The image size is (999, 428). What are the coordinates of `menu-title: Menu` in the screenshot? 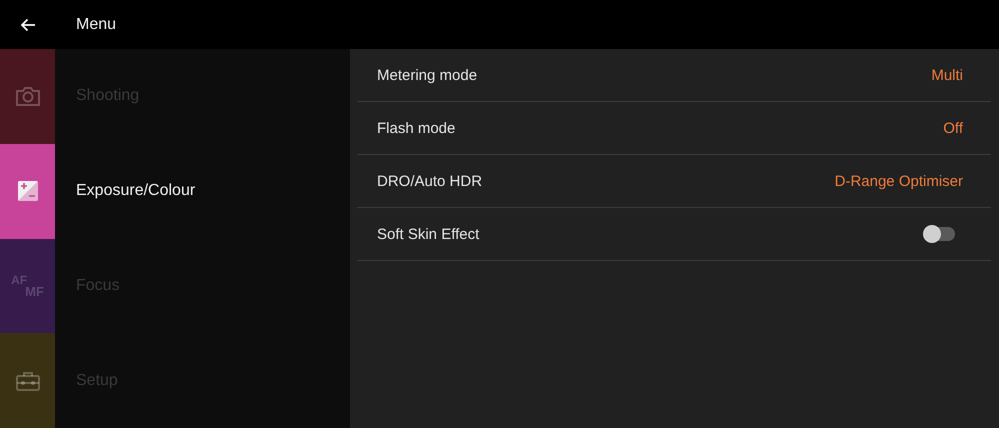 It's located at (96, 25).